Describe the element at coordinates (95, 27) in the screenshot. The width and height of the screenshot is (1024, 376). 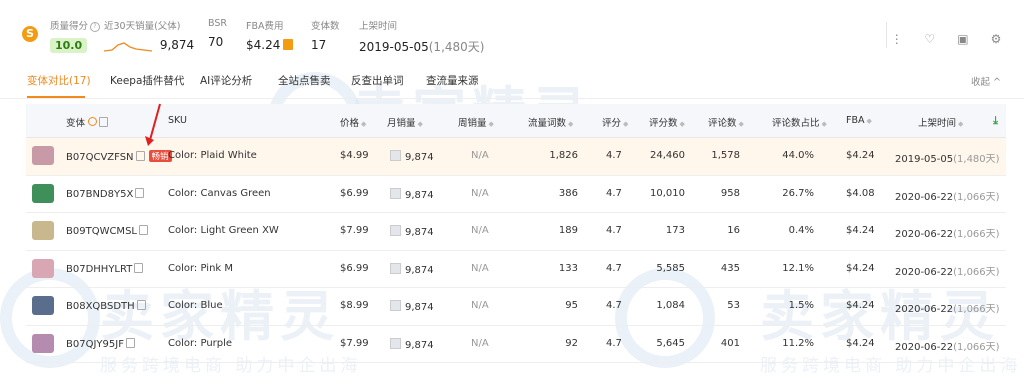
I see `help-icon: ?` at that location.